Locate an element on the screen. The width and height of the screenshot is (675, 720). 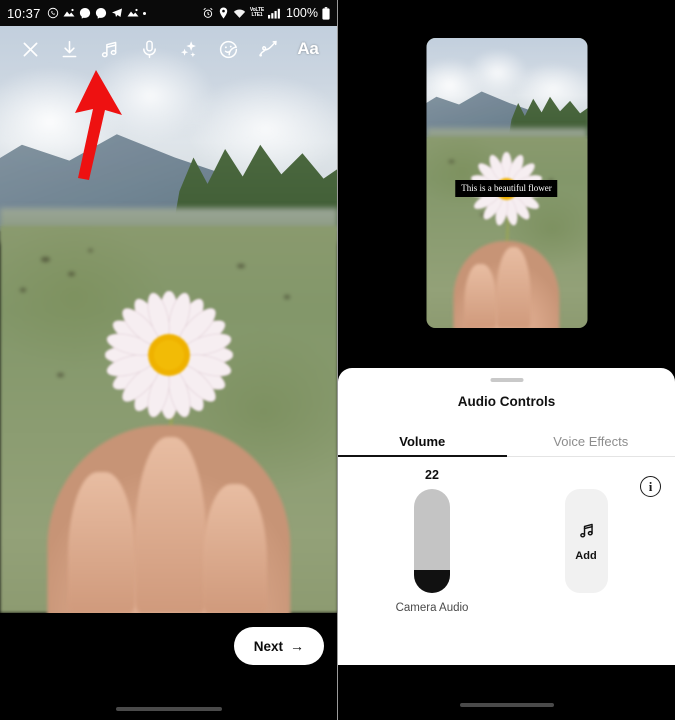
add-audio-group: Add is located at coordinates (586, 541).